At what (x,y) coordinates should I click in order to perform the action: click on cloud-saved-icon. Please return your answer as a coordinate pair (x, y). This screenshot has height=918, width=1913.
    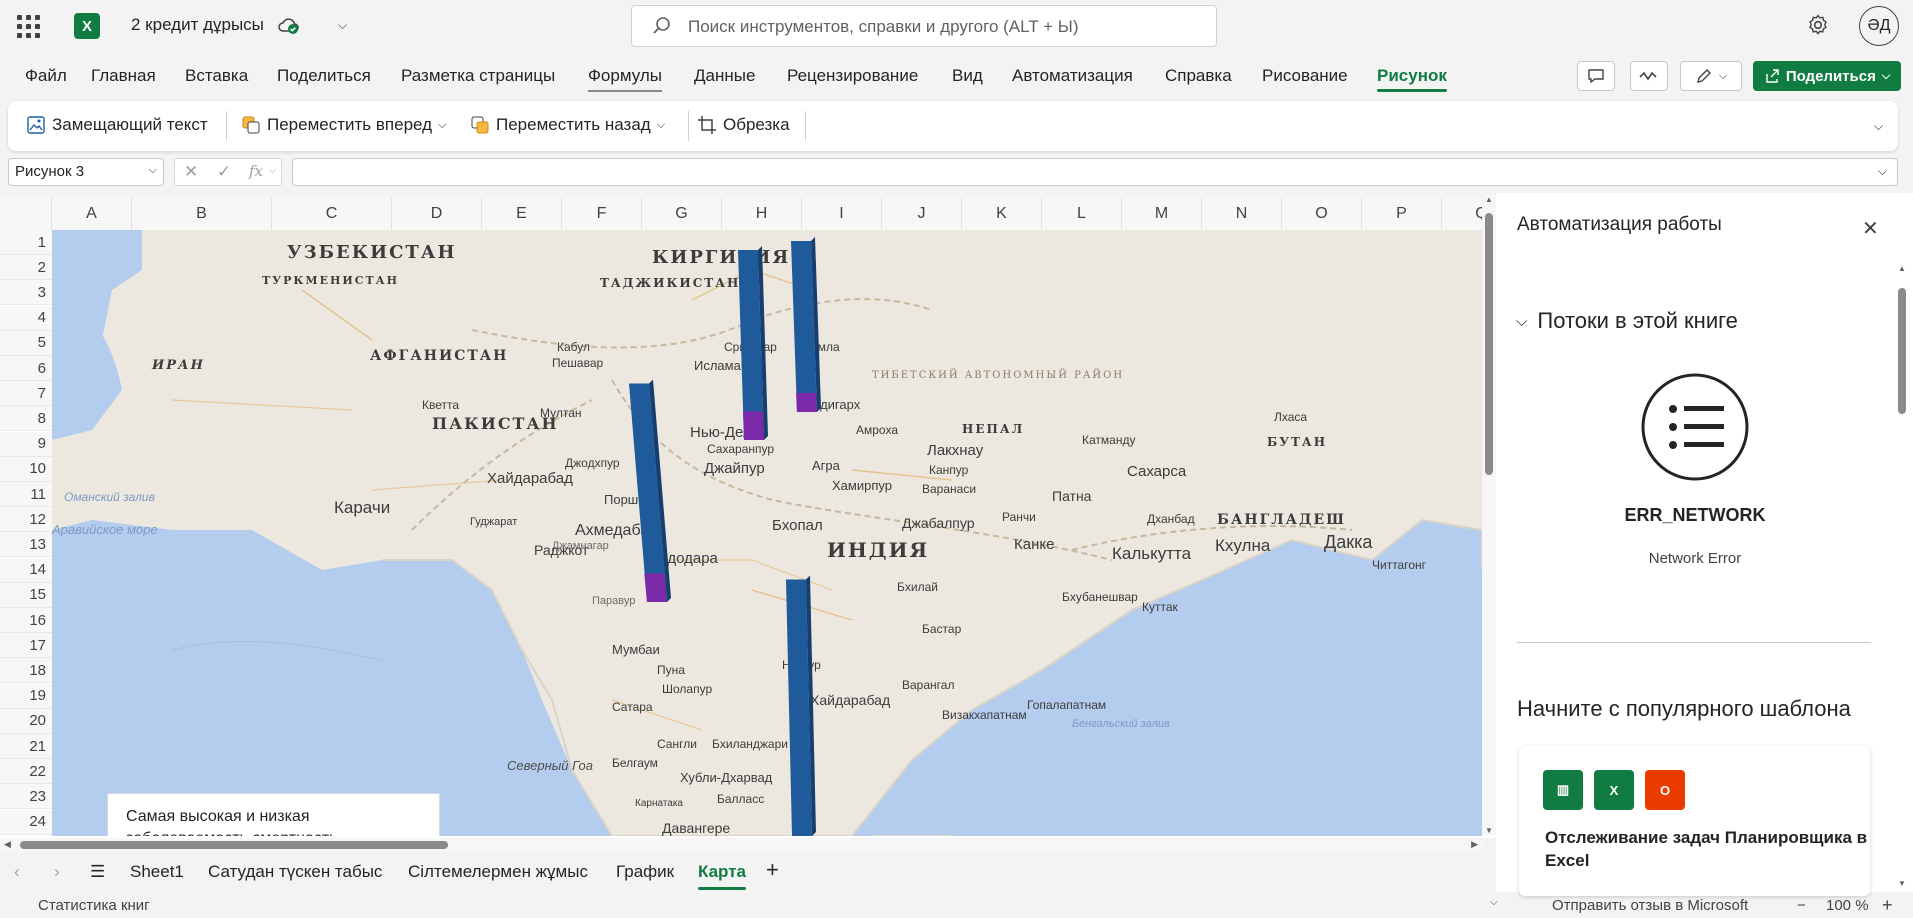
    Looking at the image, I should click on (289, 26).